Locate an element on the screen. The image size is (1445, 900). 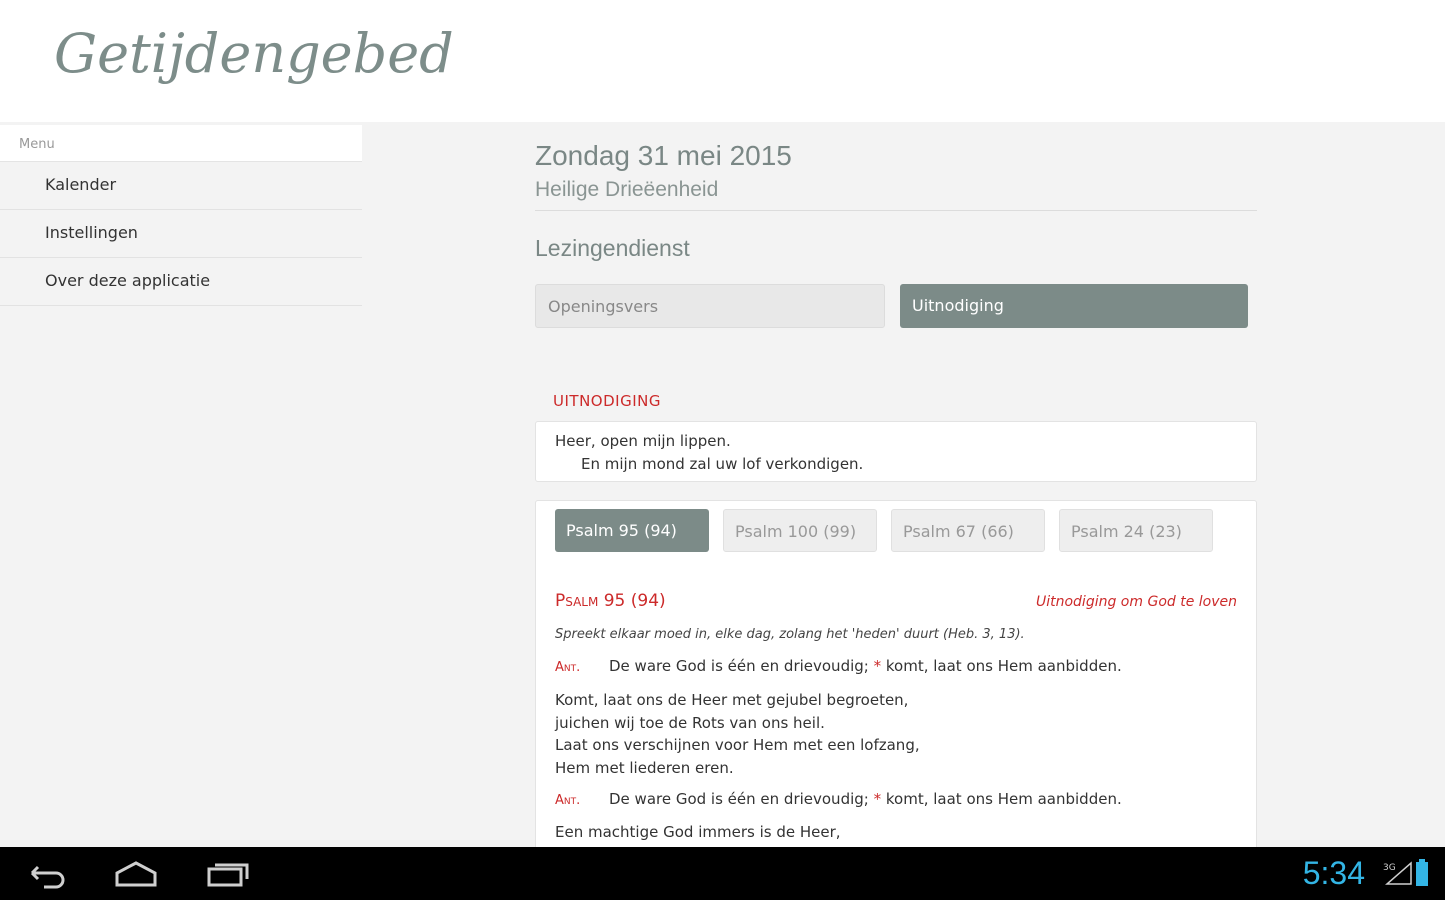
divider is located at coordinates (896, 210).